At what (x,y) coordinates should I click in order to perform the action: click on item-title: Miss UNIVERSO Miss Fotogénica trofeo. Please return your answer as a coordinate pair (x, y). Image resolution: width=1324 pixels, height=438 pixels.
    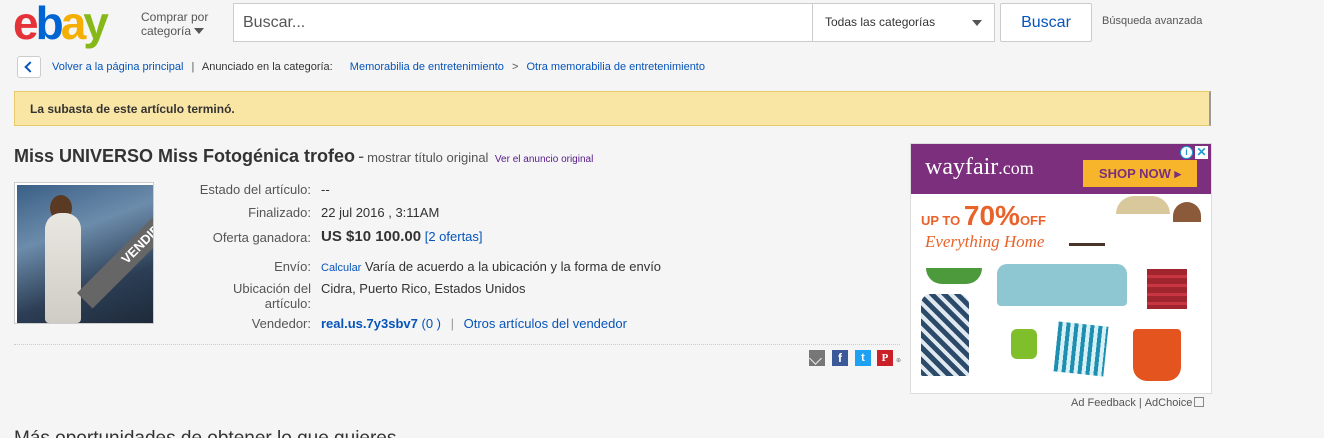
    Looking at the image, I should click on (185, 156).